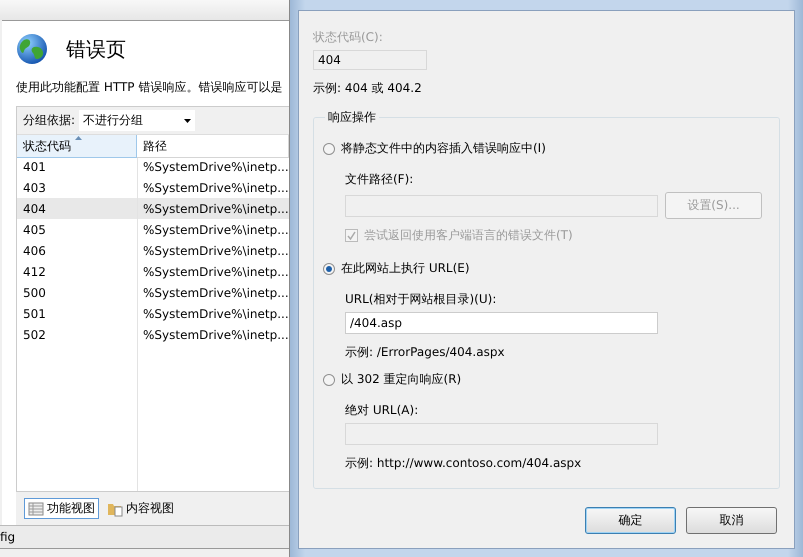 The width and height of the screenshot is (803, 557). I want to click on view-tab: 功能视图, so click(61, 508).